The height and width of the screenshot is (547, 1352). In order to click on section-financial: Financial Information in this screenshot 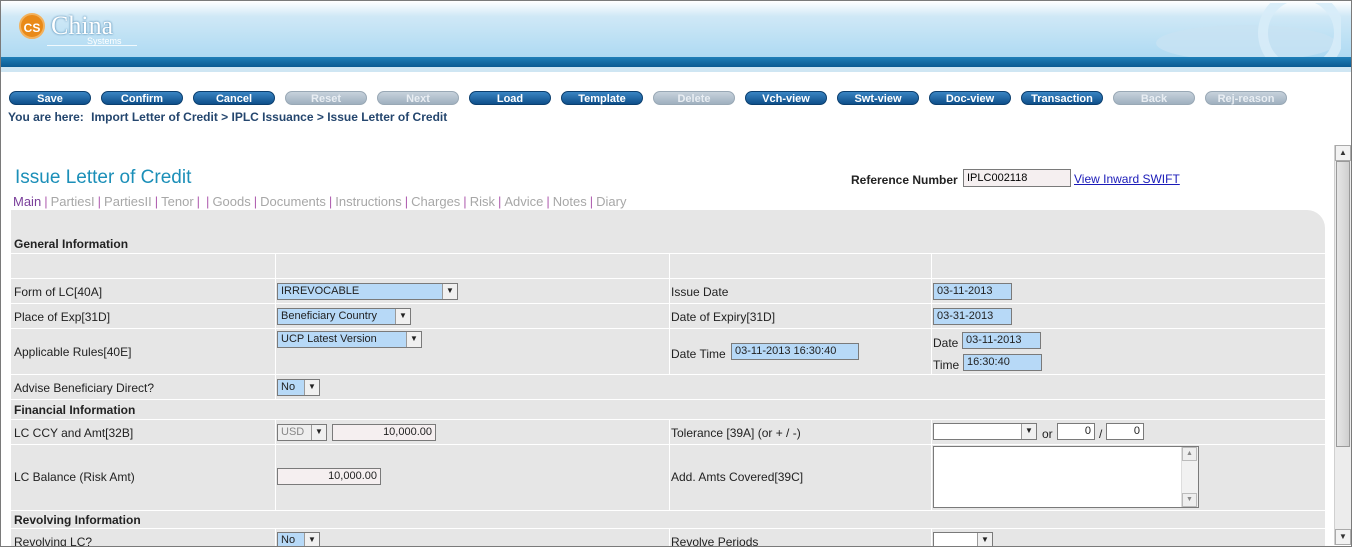, I will do `click(668, 410)`.